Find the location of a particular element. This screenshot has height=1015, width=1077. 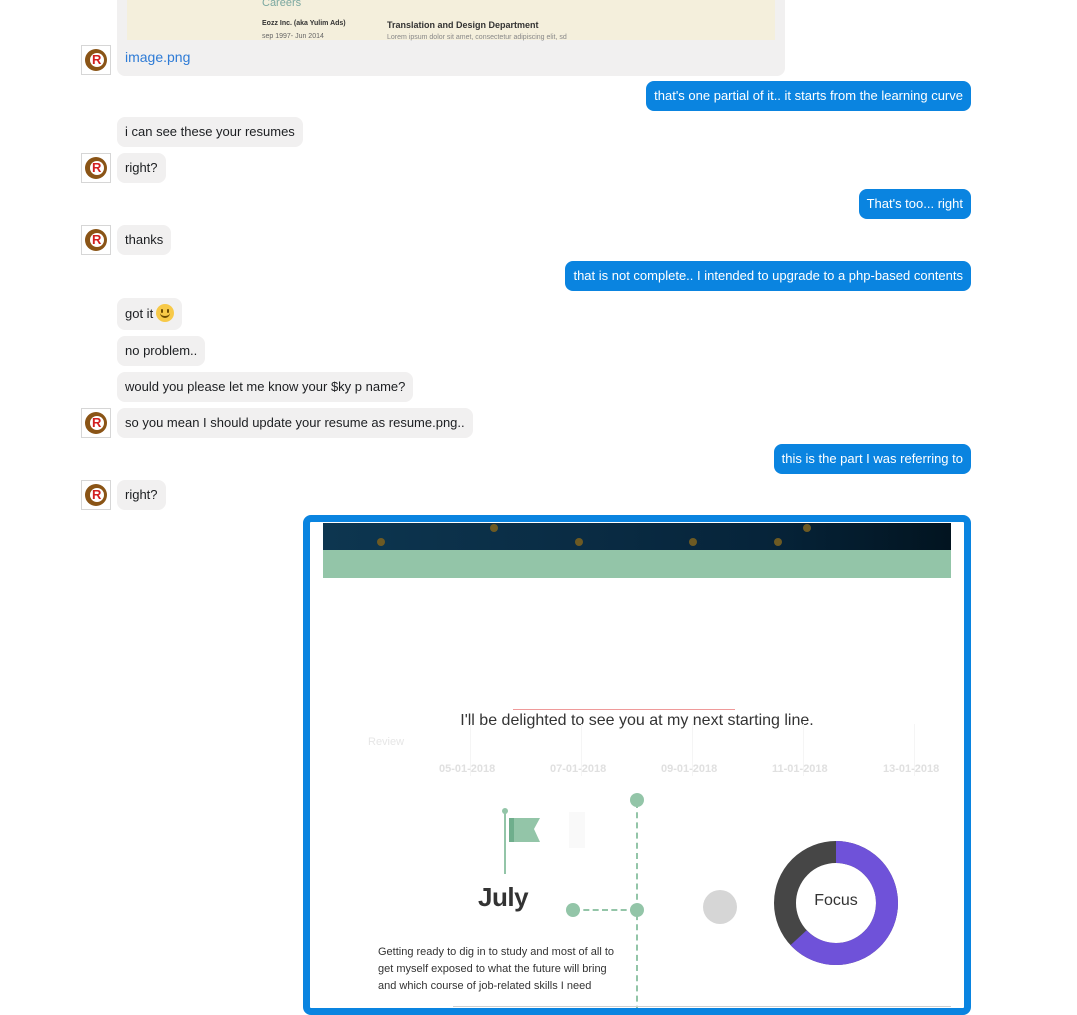

message-outgoing: That's too... right is located at coordinates (914, 204).